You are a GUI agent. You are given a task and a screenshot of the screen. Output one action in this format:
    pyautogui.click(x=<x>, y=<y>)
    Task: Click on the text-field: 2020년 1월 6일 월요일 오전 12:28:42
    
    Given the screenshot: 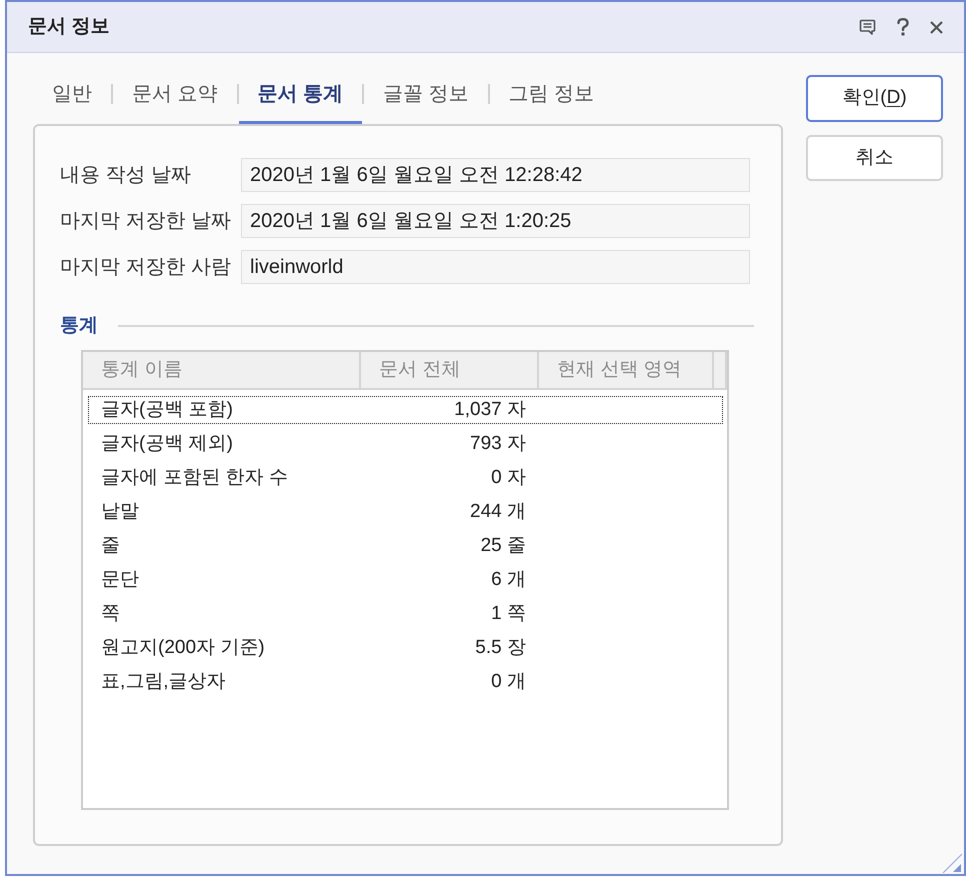 What is the action you would take?
    pyautogui.click(x=495, y=175)
    